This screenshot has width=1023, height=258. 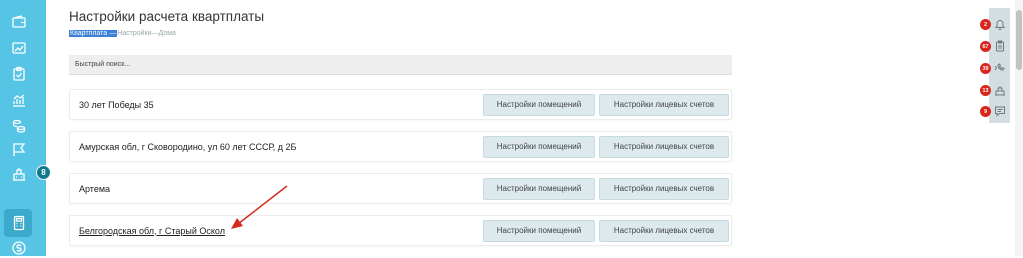 What do you see at coordinates (985, 24) in the screenshot?
I see `notification-badge: 2` at bounding box center [985, 24].